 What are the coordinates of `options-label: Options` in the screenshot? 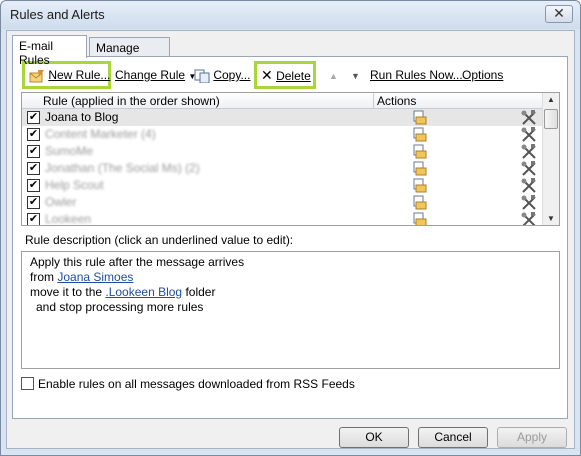 It's located at (483, 75).